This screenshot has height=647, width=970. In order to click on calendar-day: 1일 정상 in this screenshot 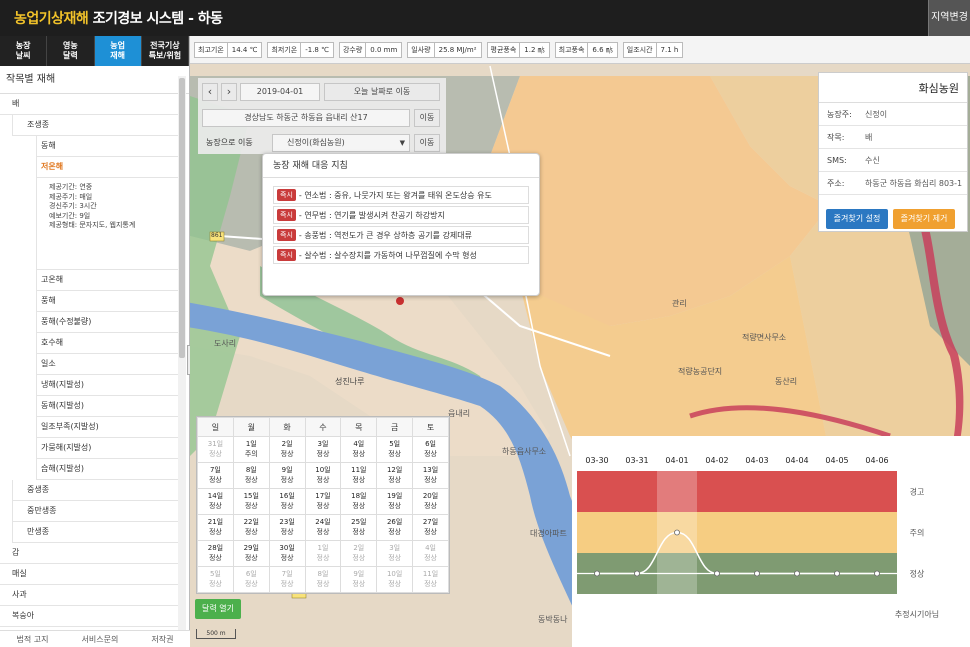, I will do `click(323, 553)`.